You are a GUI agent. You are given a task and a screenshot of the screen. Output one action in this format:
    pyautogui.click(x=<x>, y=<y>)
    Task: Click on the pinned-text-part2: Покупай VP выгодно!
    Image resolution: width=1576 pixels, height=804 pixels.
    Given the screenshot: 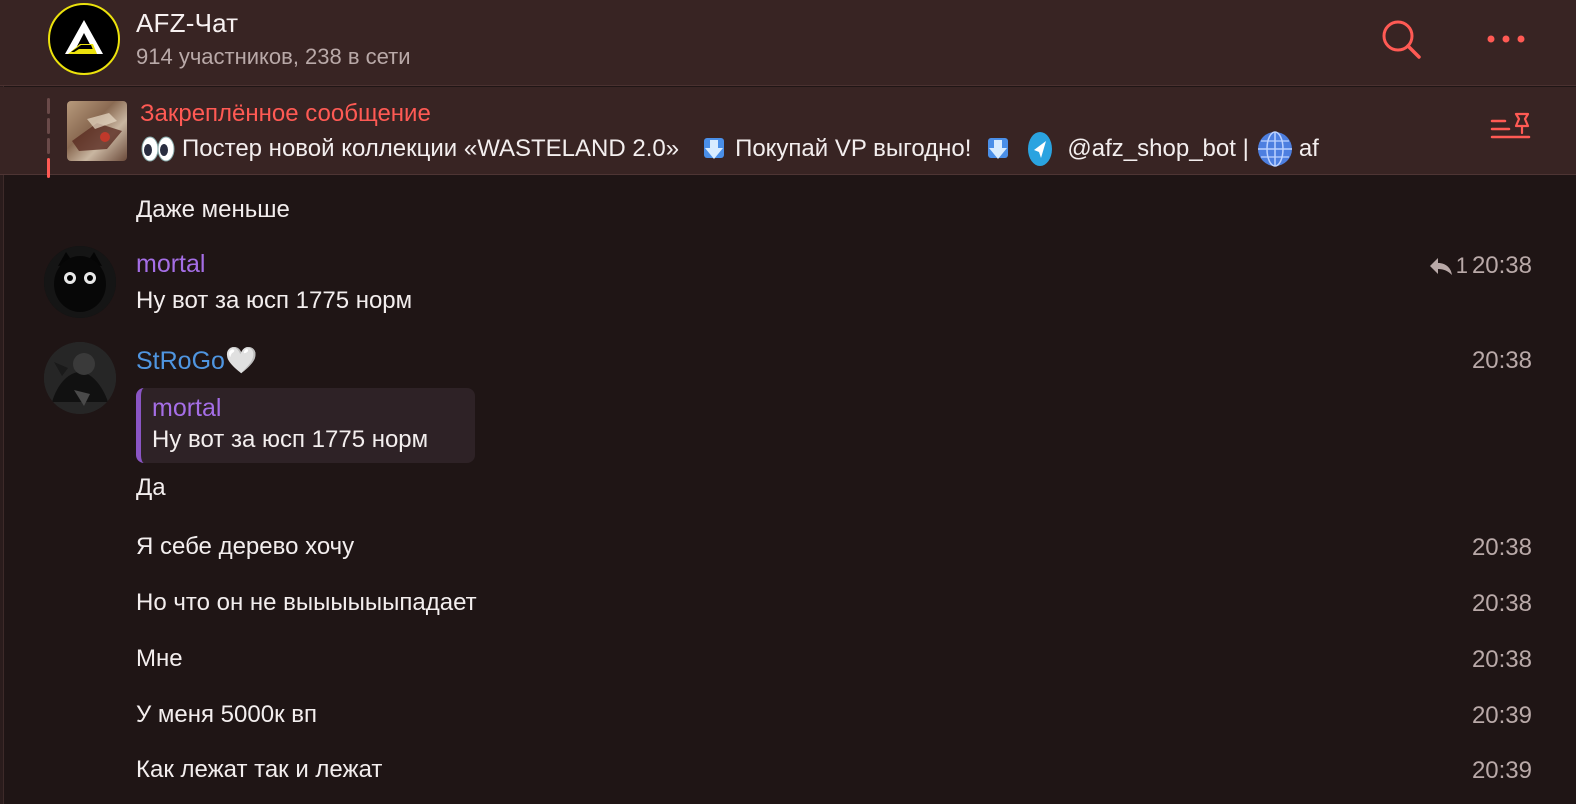 What is the action you would take?
    pyautogui.click(x=853, y=148)
    